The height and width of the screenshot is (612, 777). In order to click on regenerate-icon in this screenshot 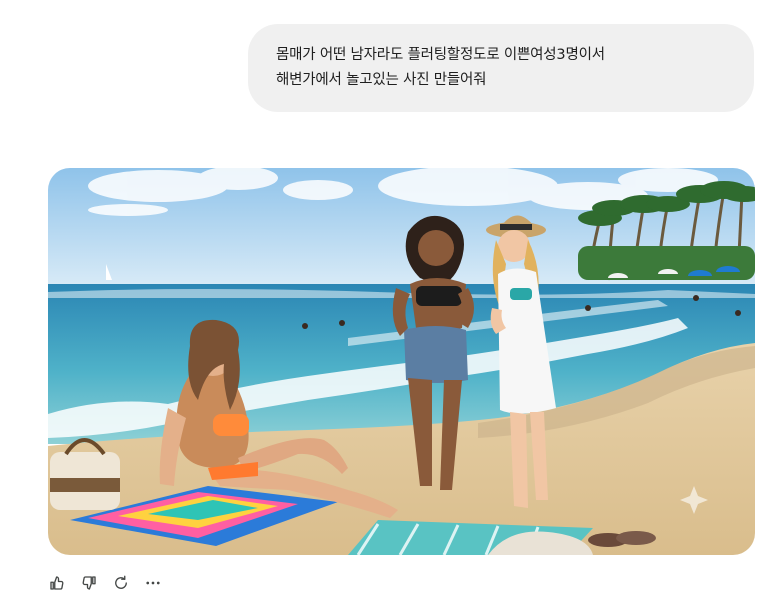, I will do `click(121, 582)`.